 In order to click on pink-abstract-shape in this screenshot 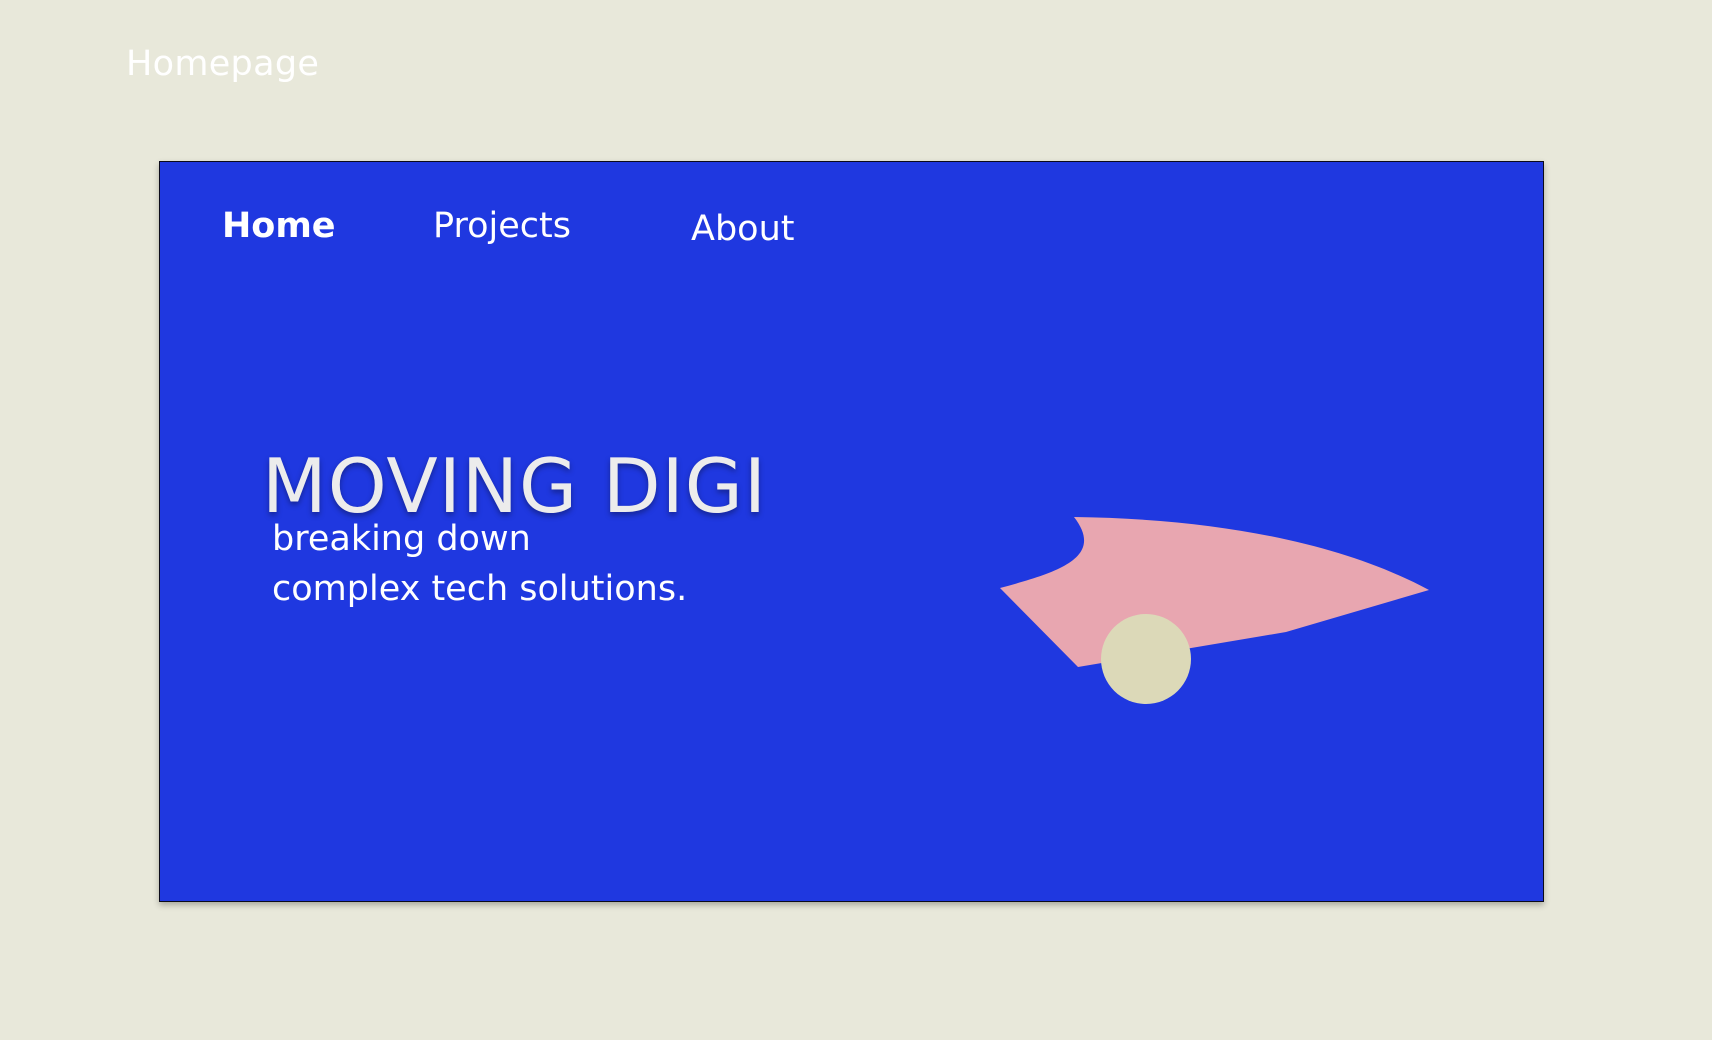, I will do `click(1214, 592)`.